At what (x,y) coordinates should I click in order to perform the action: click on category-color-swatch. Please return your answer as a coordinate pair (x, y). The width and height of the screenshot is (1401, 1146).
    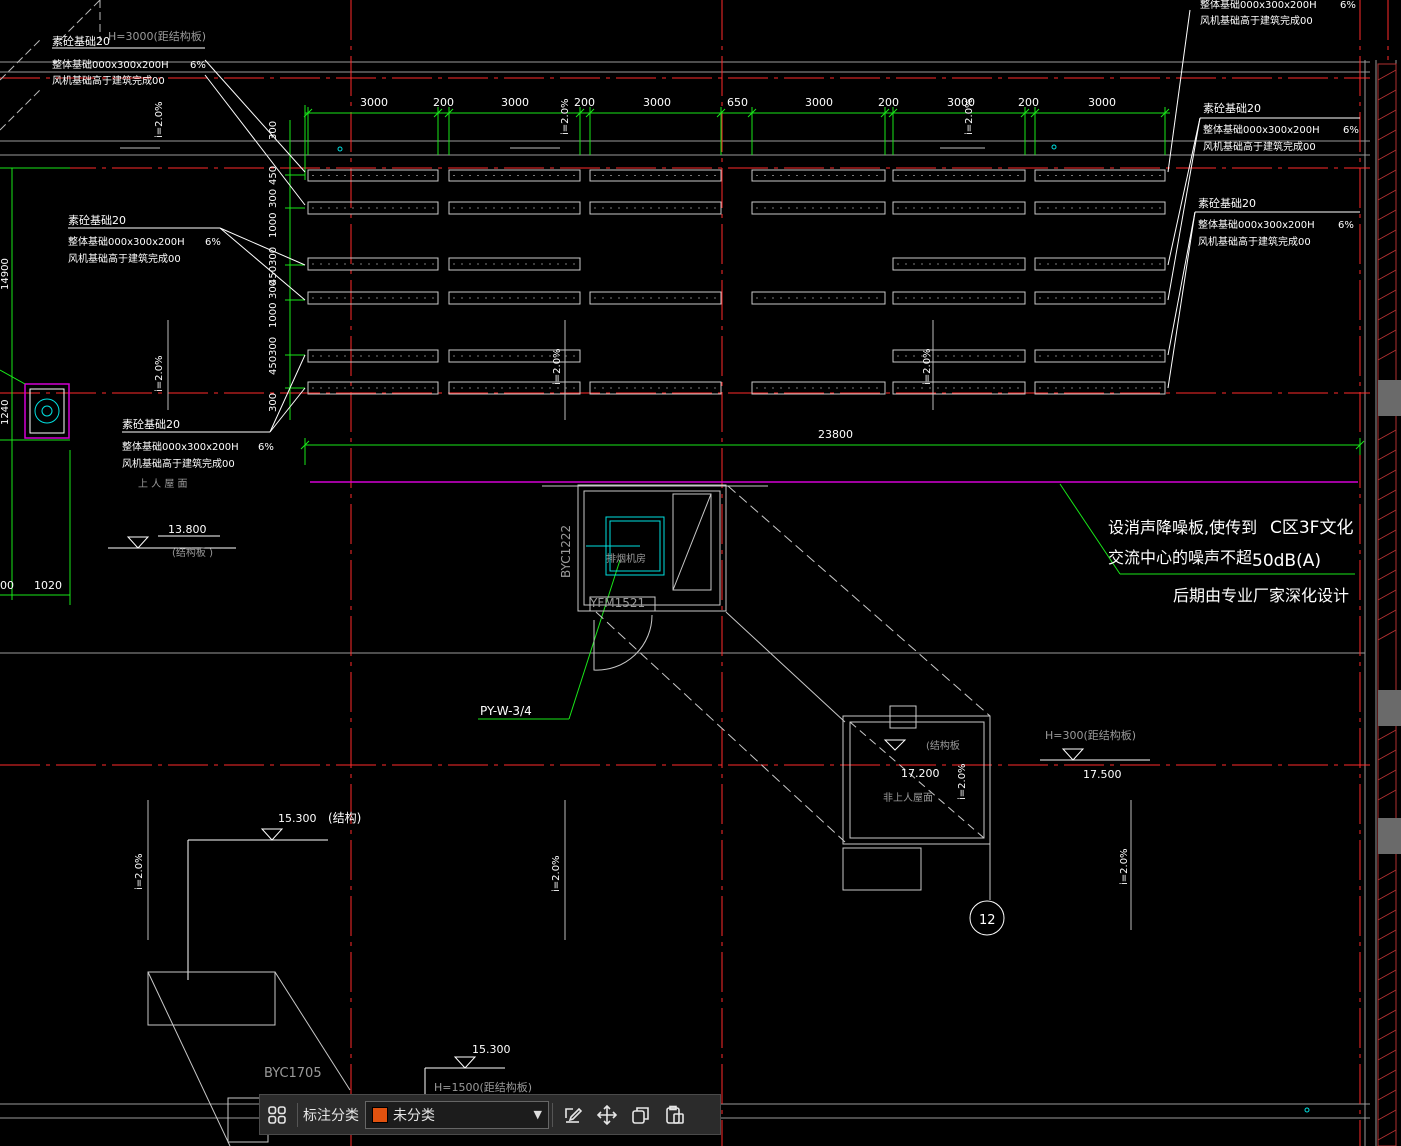
    Looking at the image, I should click on (380, 1114).